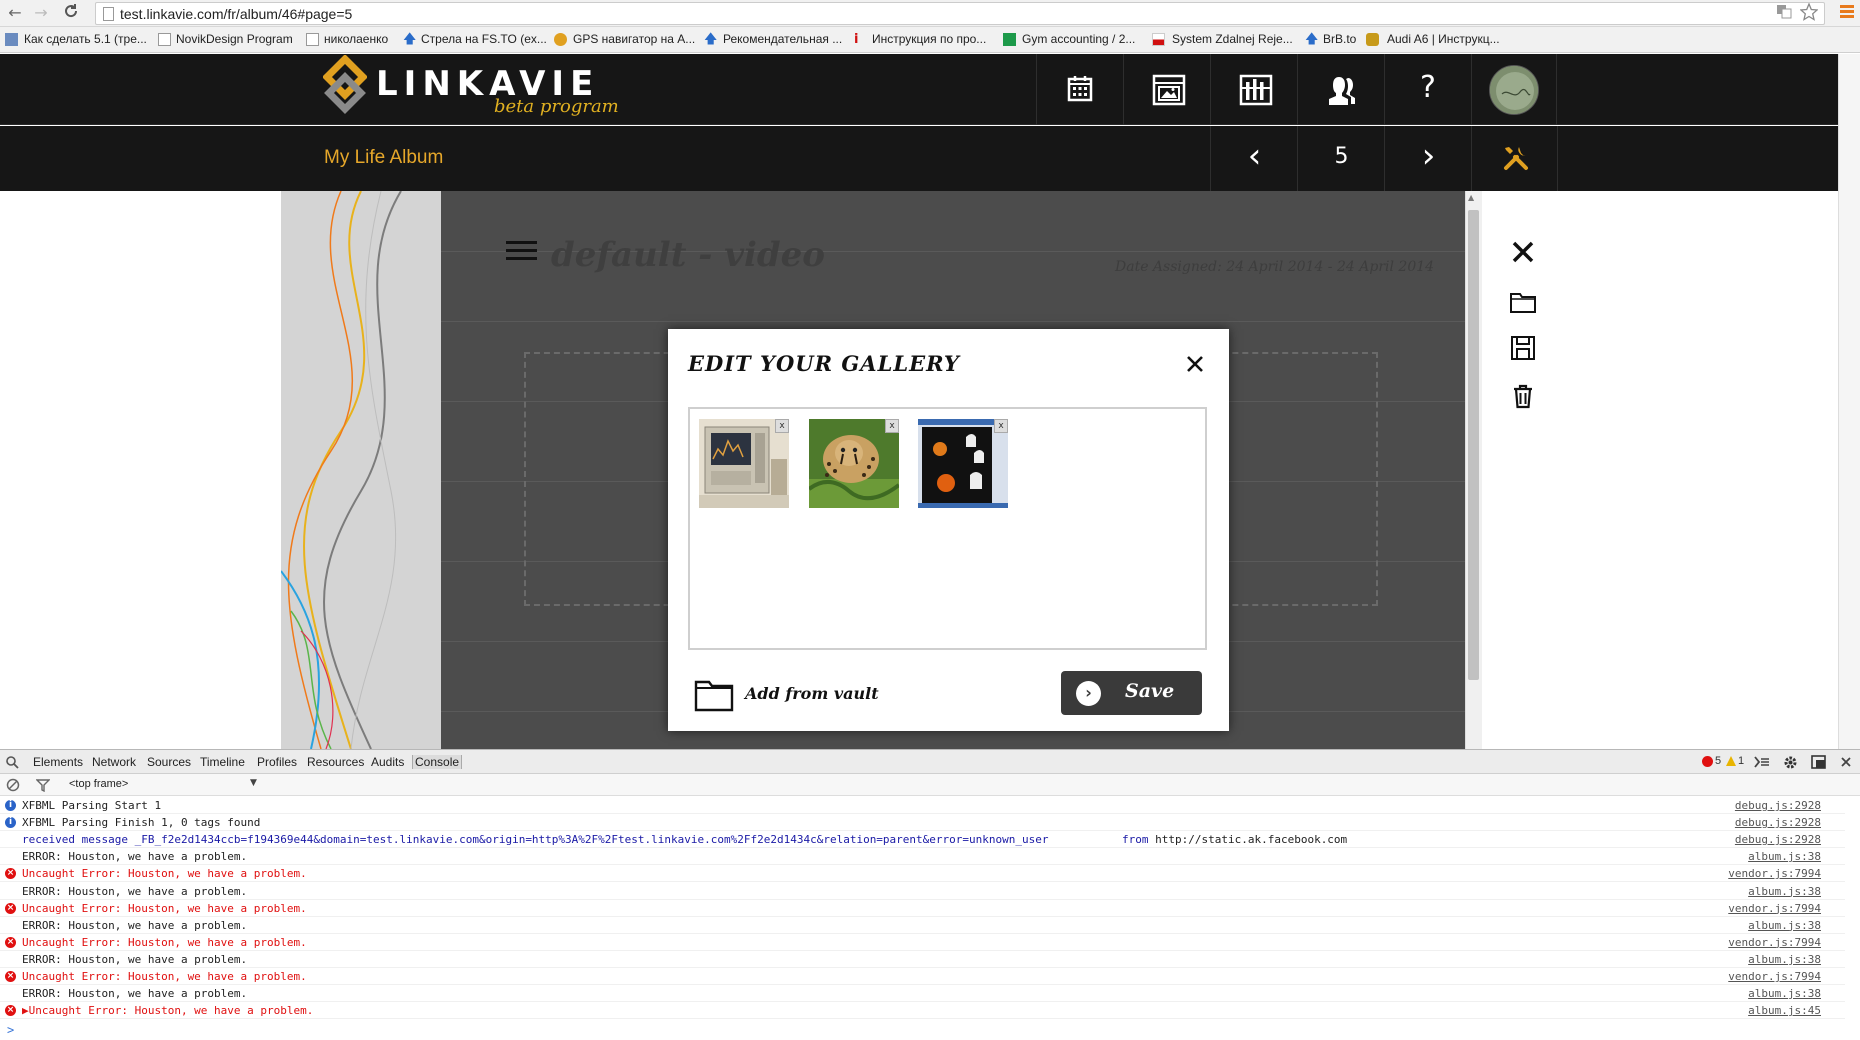 The width and height of the screenshot is (1860, 1040). Describe the element at coordinates (1166, 89) in the screenshot. I see `album-button` at that location.